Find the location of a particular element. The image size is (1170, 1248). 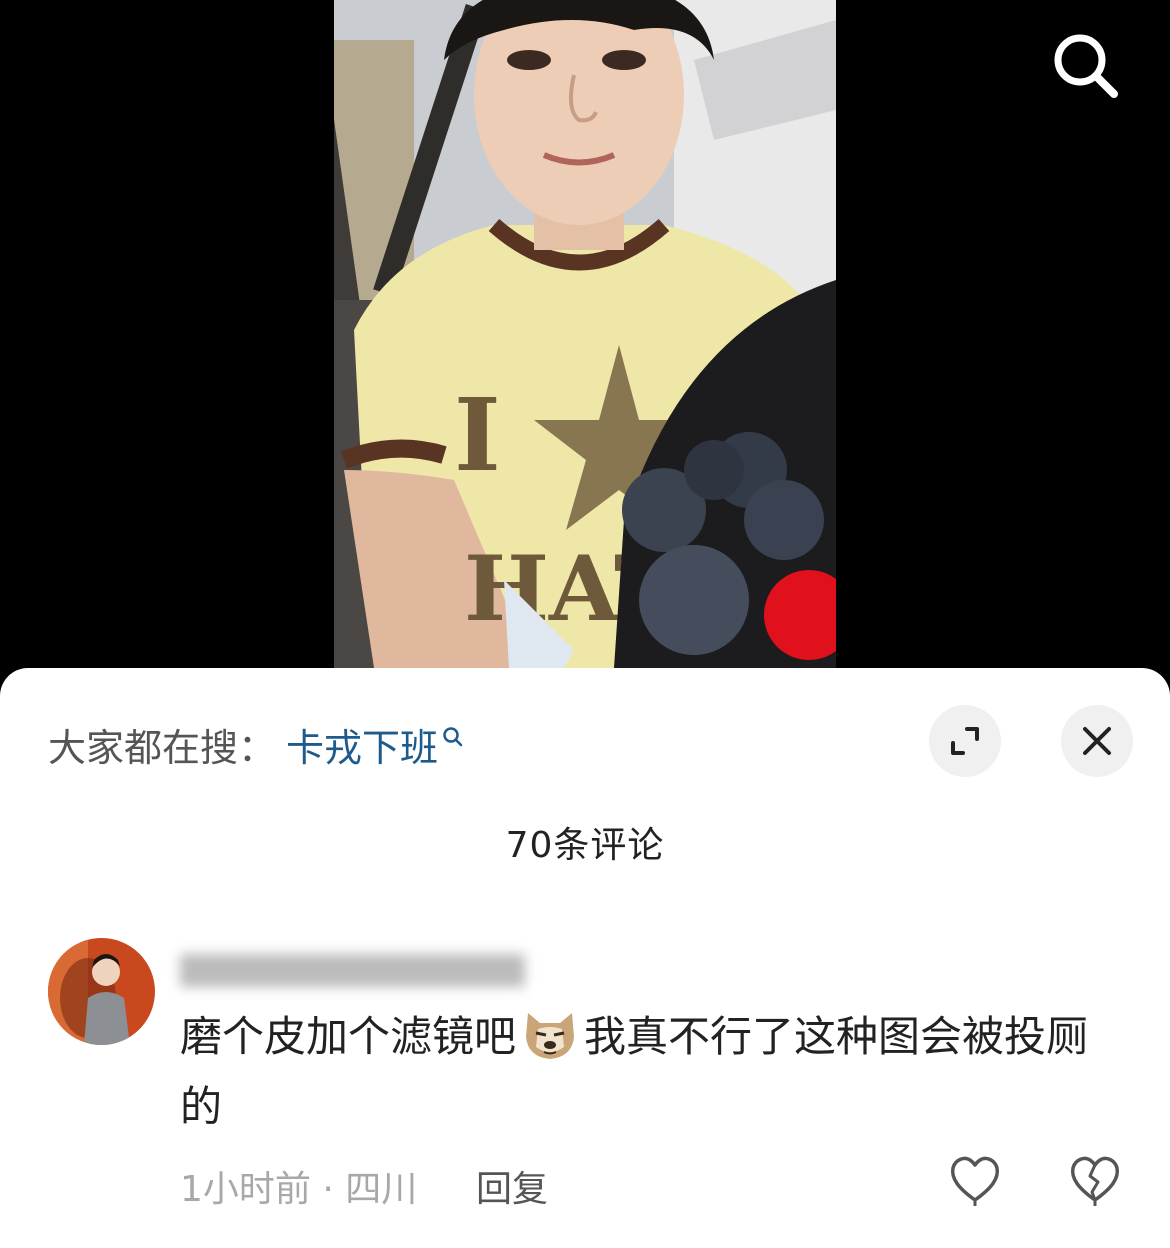

like-button is located at coordinates (975, 1179).